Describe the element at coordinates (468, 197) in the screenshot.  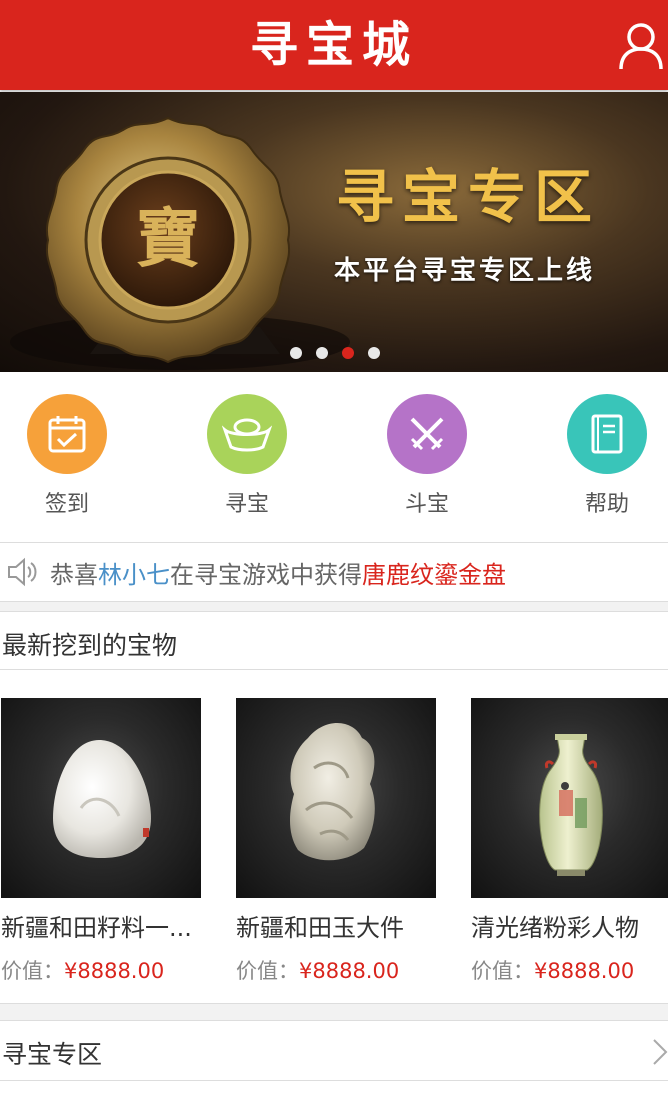
I see `banner-title: 寻宝专区` at that location.